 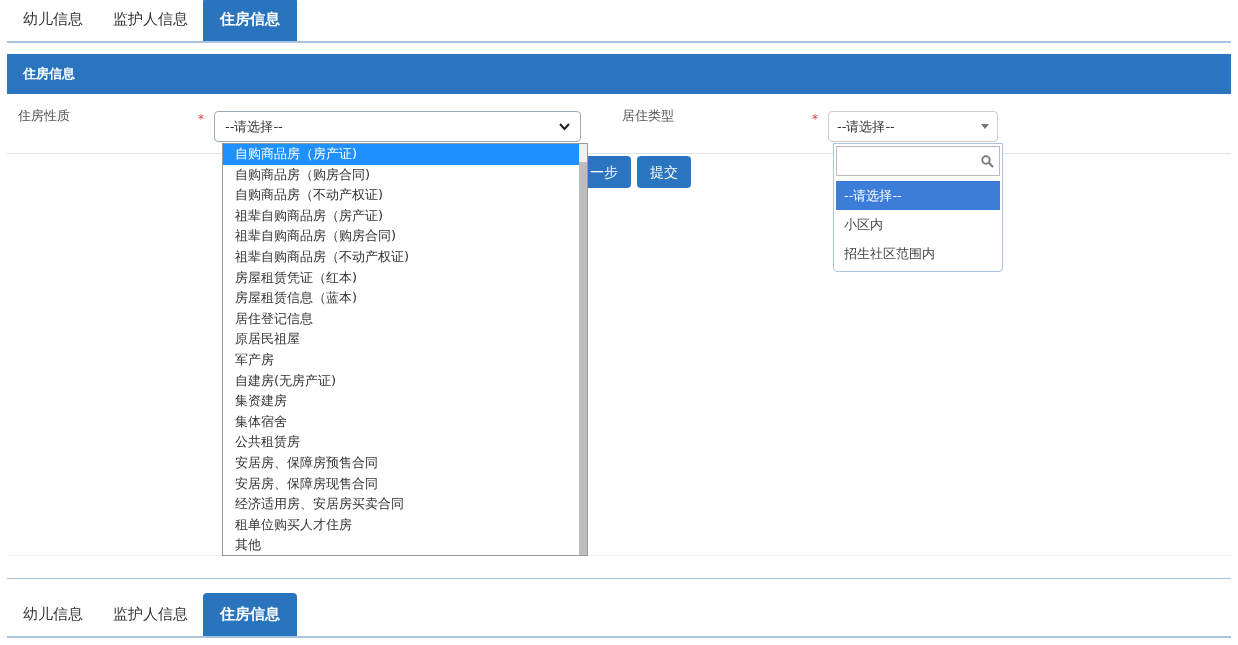 I want to click on dropdown-option: 安居房、保障房现售合同, so click(x=401, y=484).